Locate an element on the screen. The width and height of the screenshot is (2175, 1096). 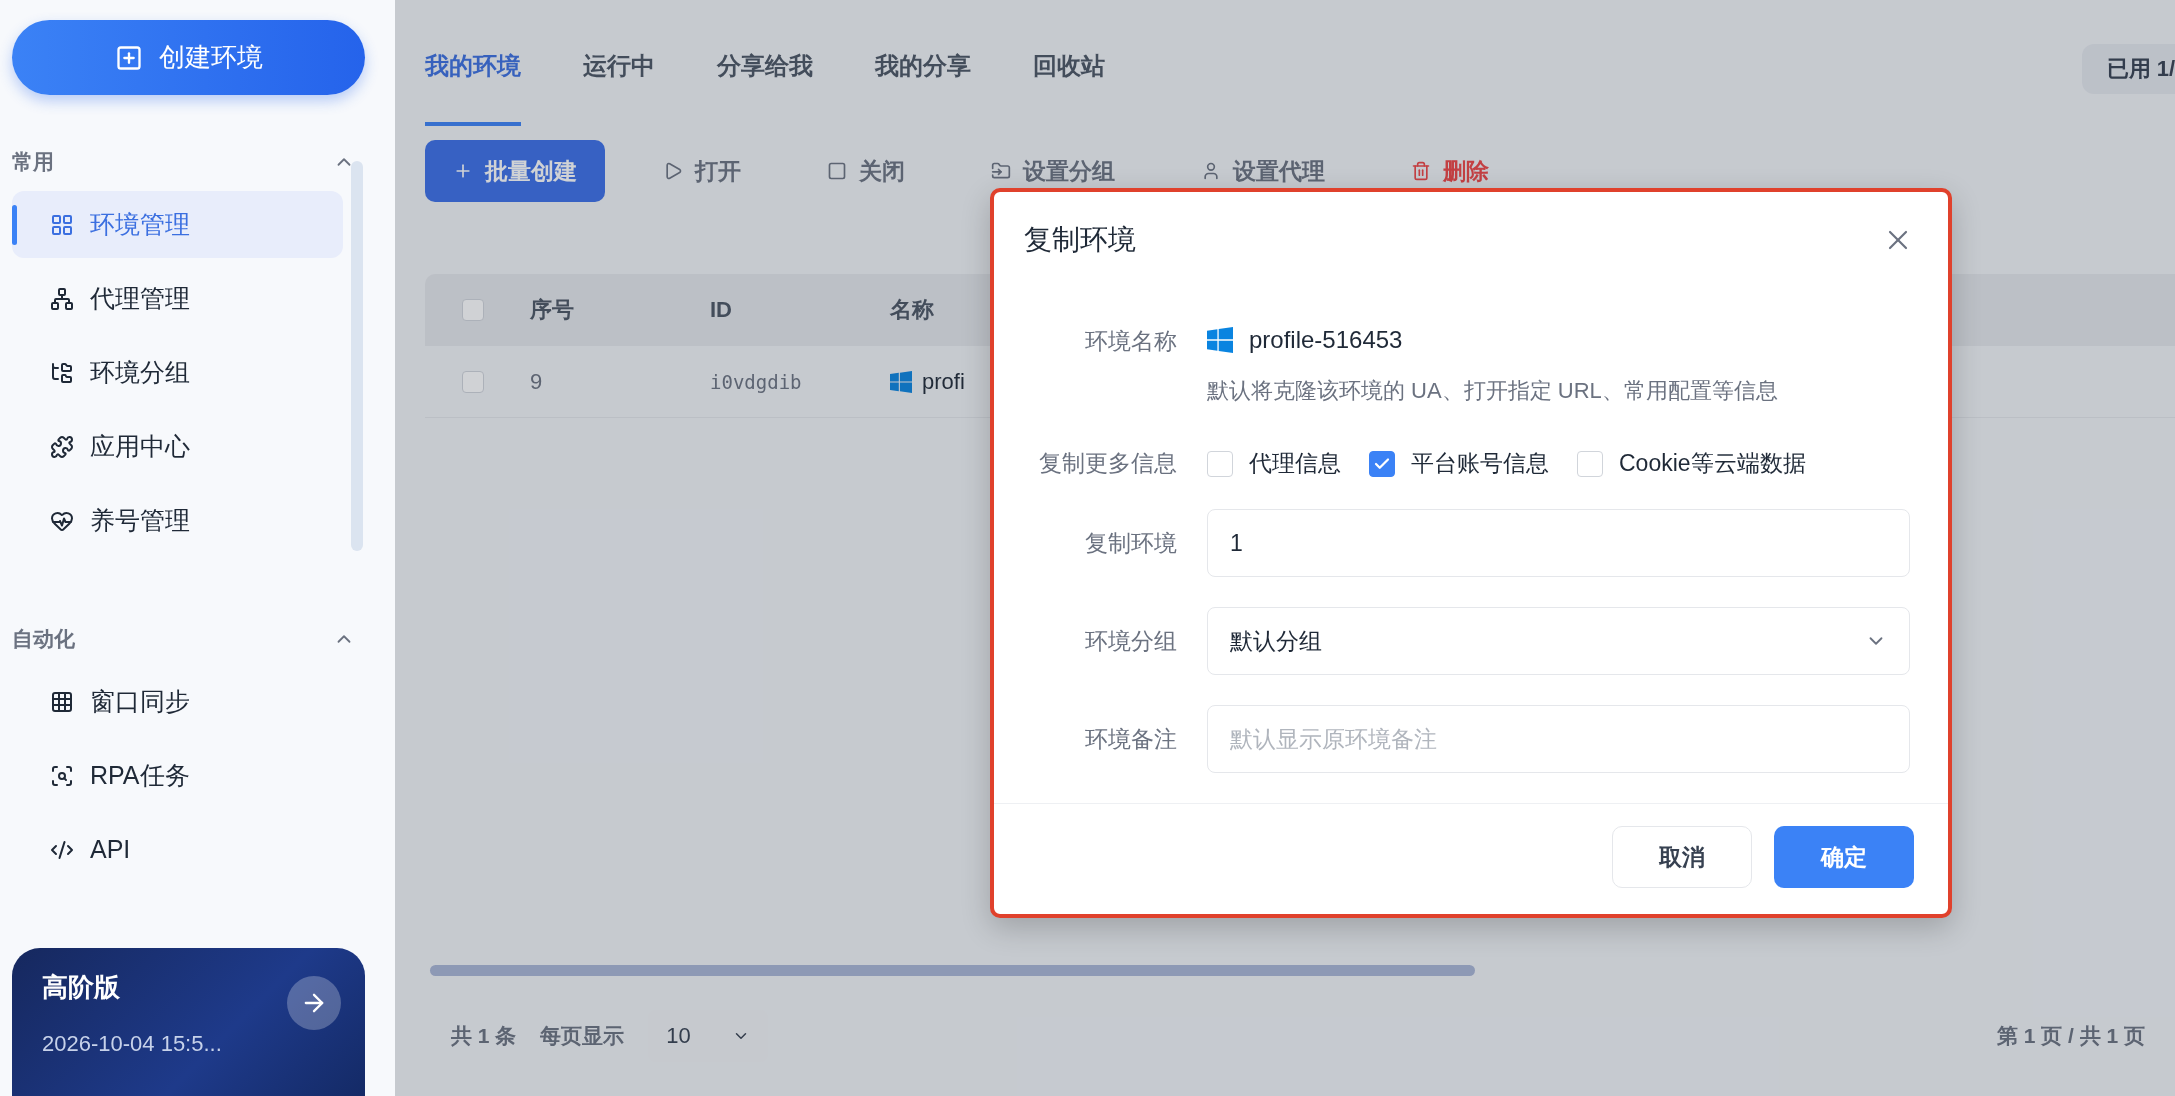
sidebar-item: 窗口同步 is located at coordinates (177, 701).